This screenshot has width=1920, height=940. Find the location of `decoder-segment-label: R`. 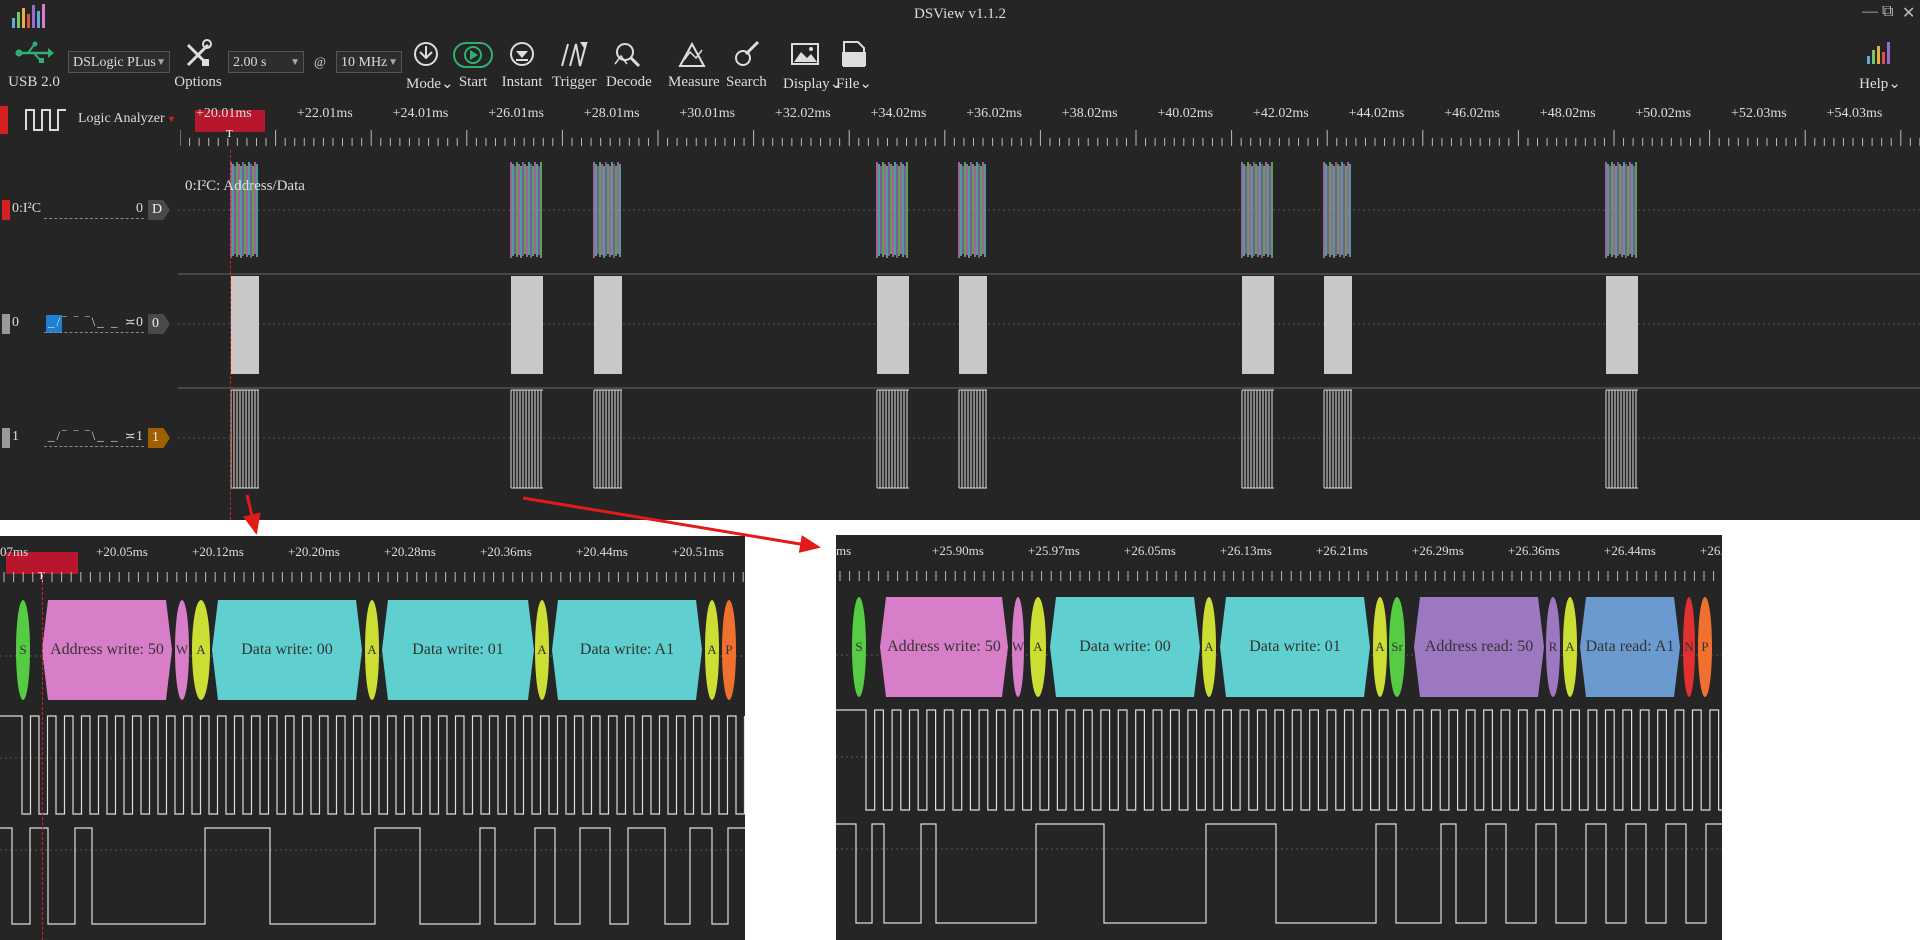

decoder-segment-label: R is located at coordinates (1553, 646).